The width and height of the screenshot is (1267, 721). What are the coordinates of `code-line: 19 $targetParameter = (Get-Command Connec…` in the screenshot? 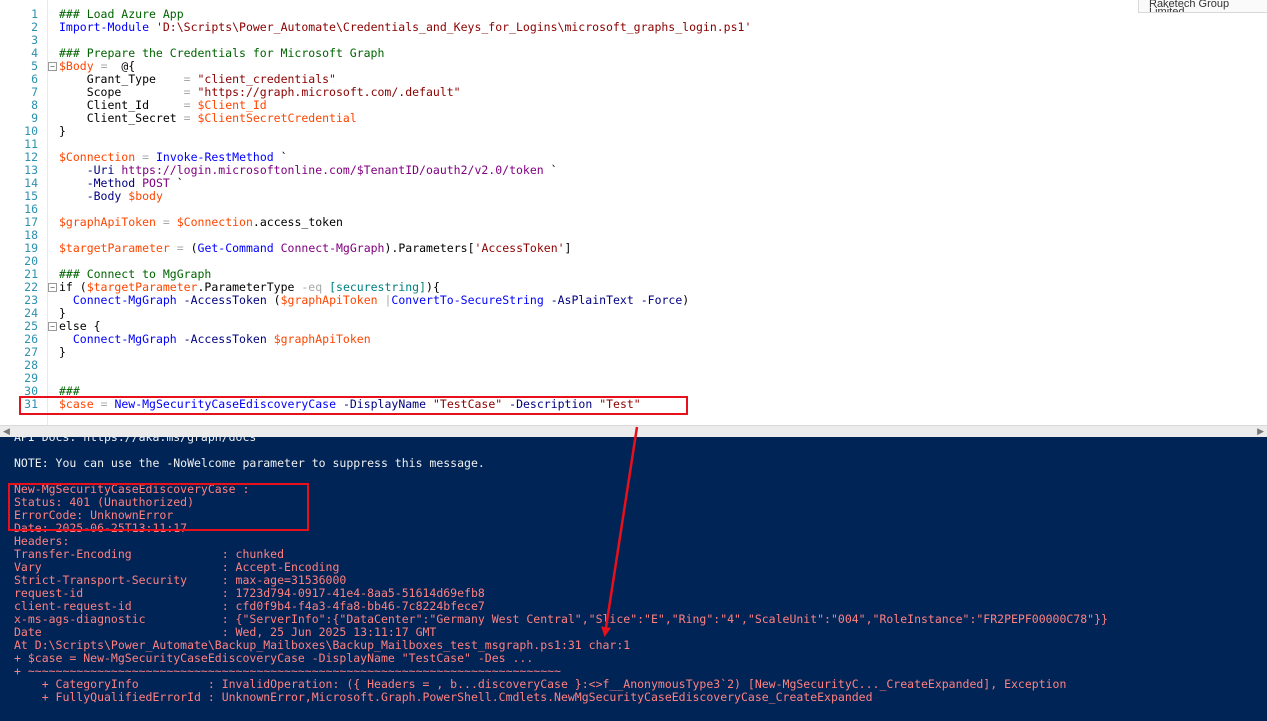 It's located at (633, 248).